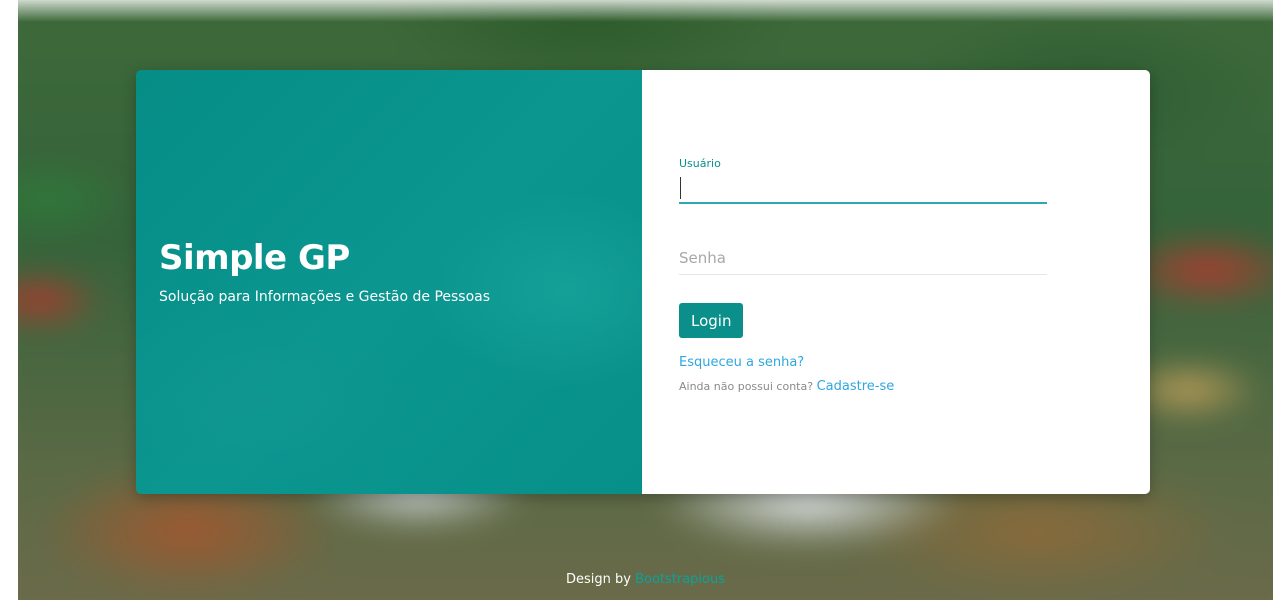 This screenshot has height=600, width=1288. Describe the element at coordinates (856, 386) in the screenshot. I see `signup-link: Cadastre-se` at that location.